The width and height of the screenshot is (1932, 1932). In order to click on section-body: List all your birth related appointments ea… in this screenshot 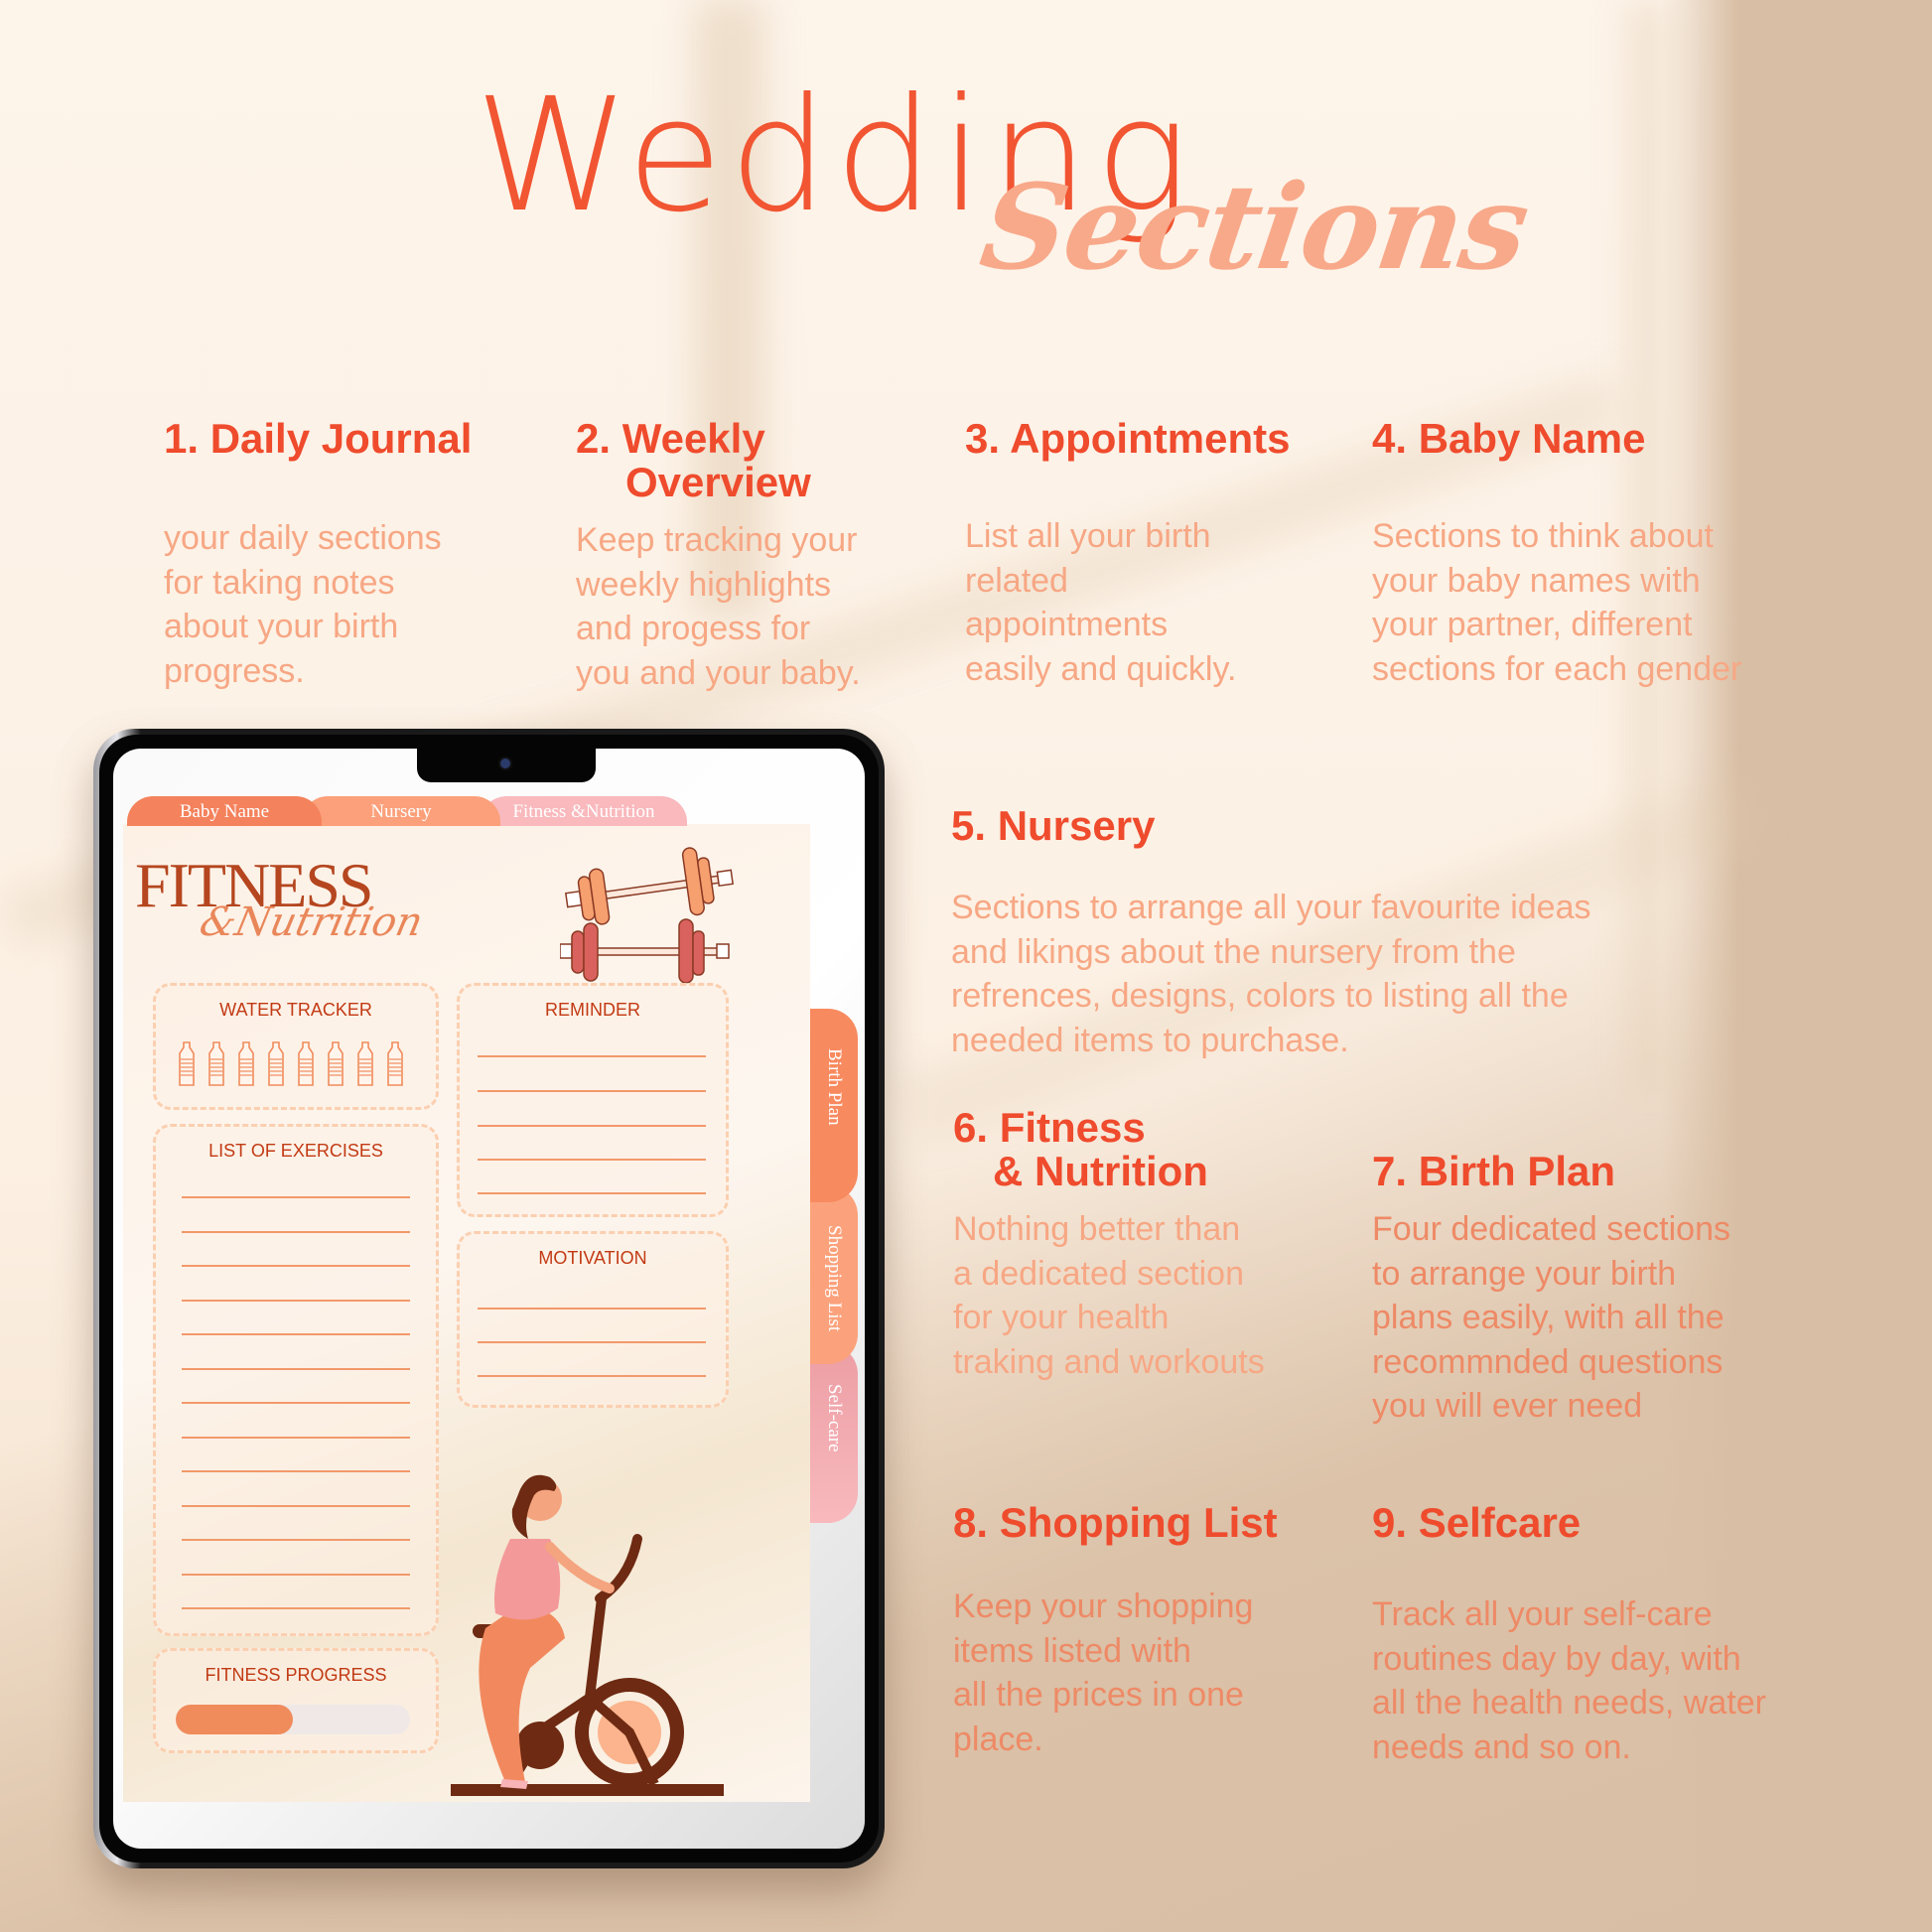, I will do `click(1101, 602)`.